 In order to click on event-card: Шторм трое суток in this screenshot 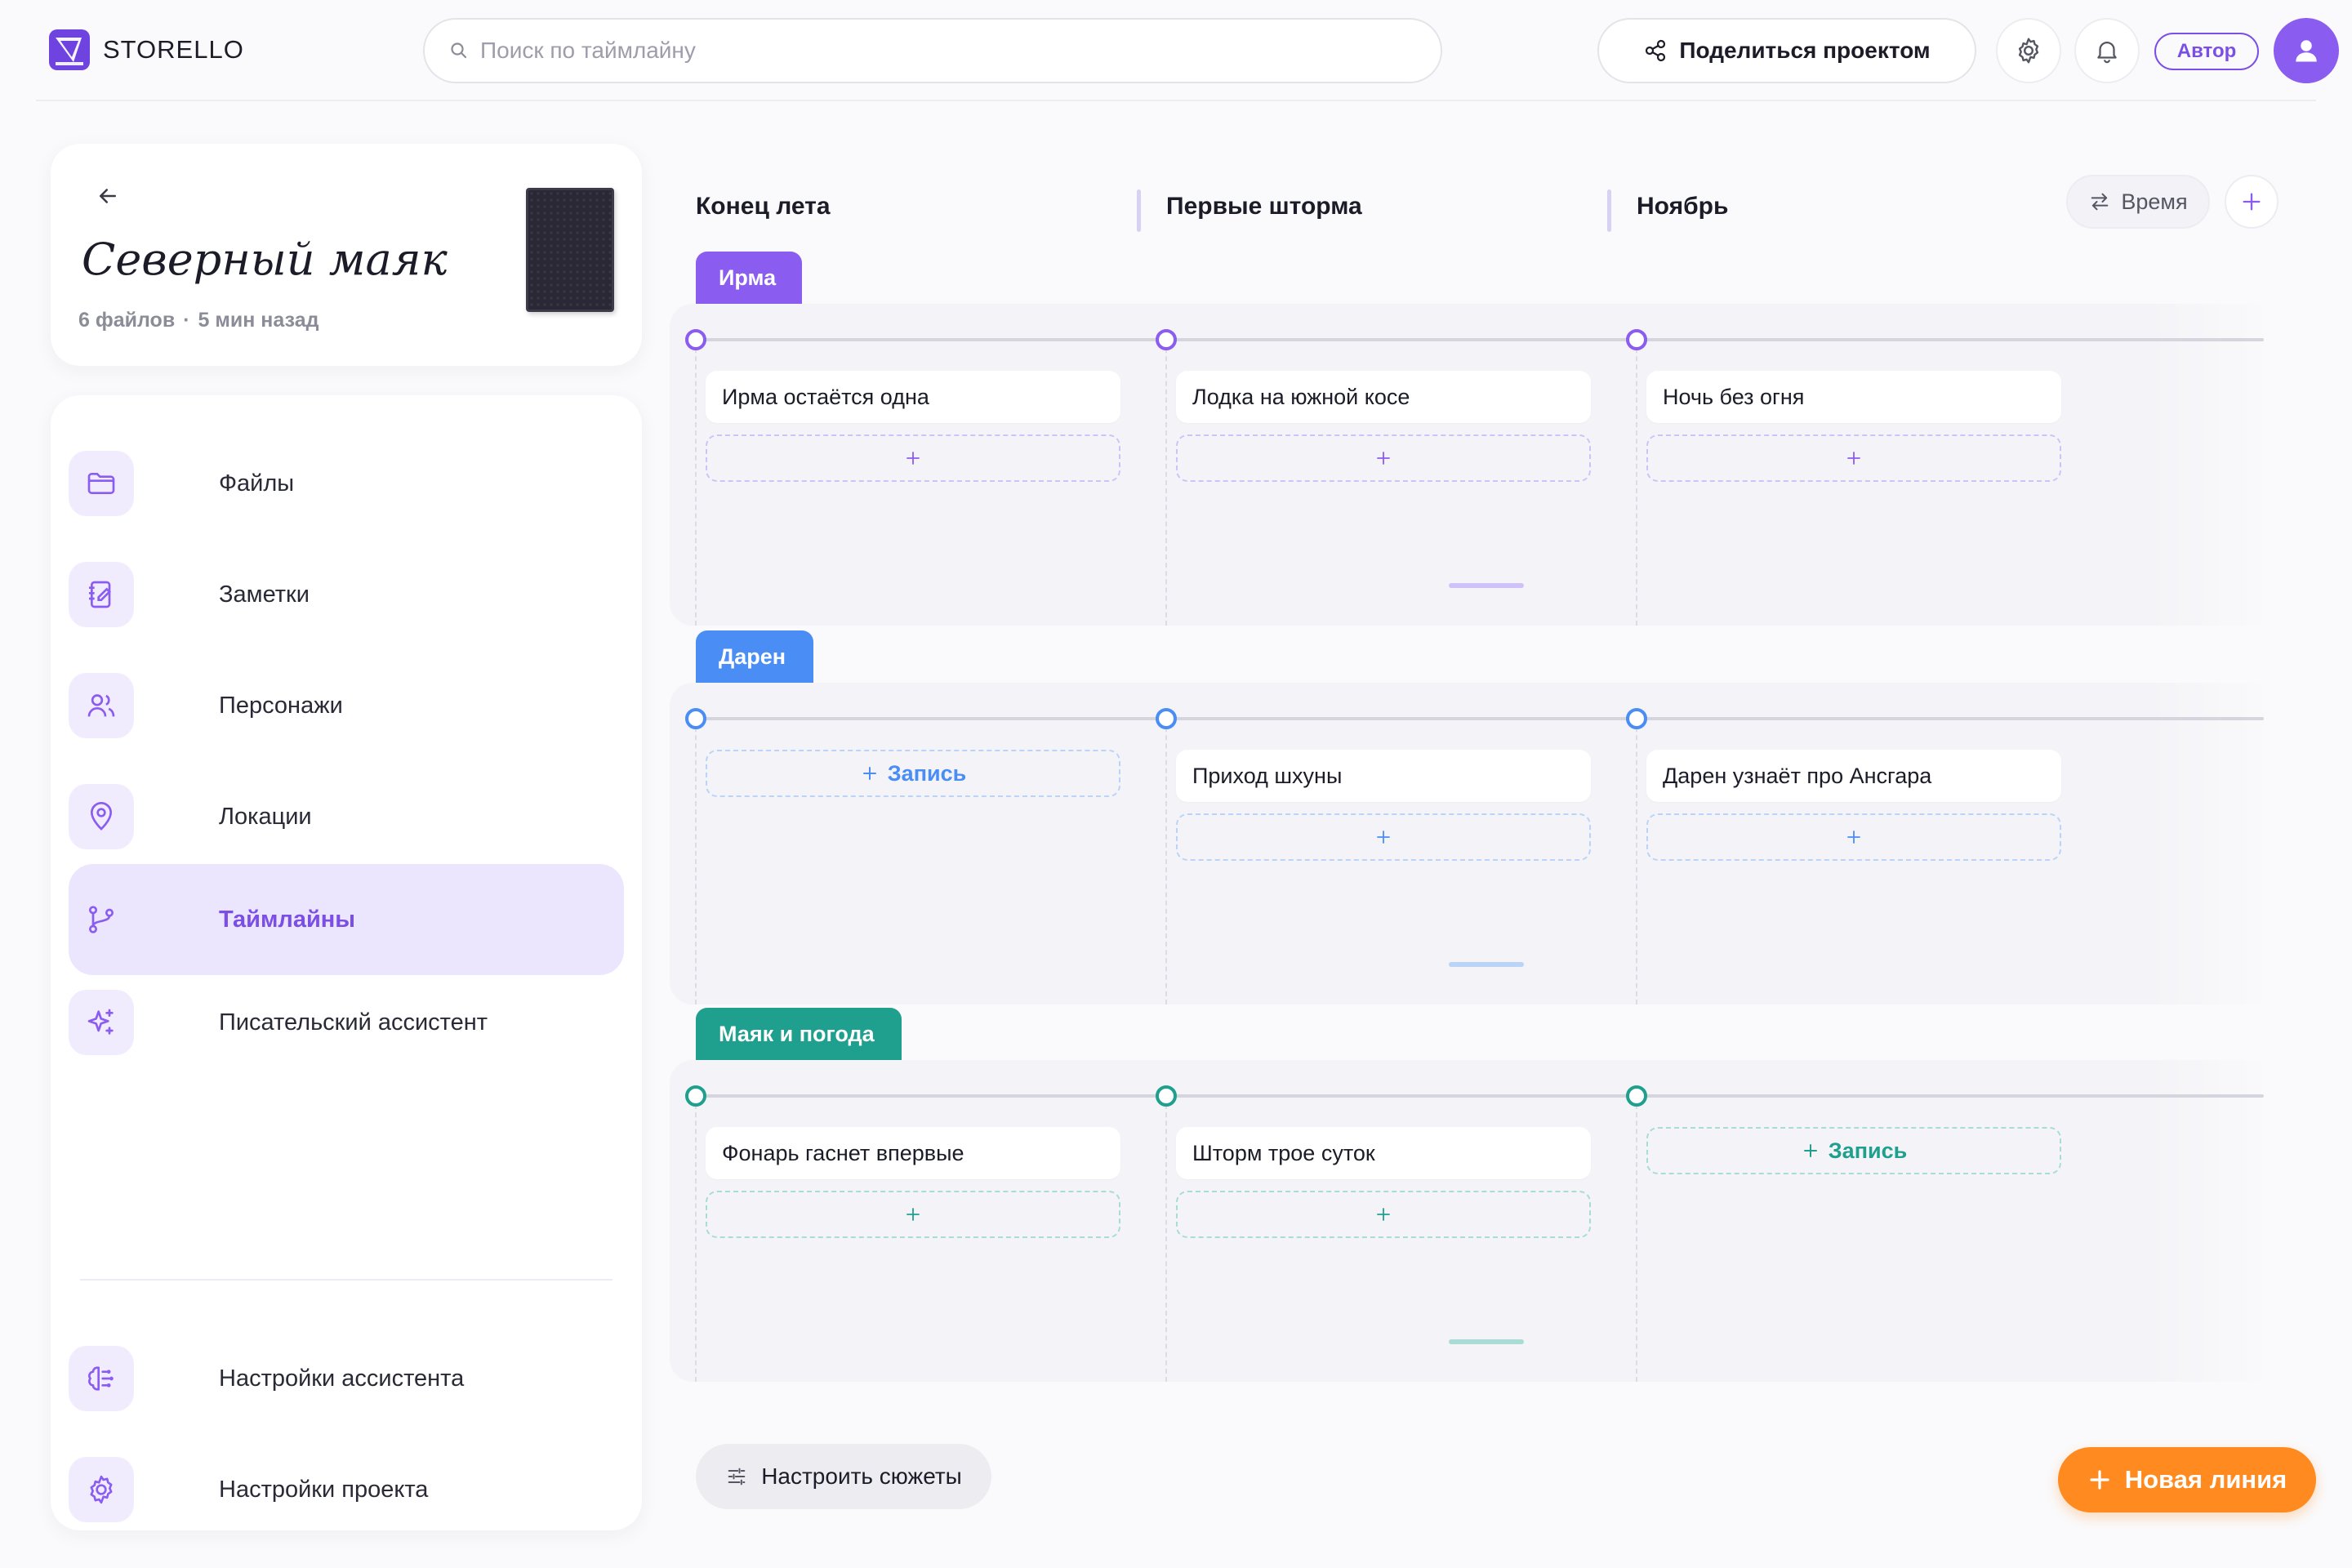, I will do `click(1383, 1153)`.